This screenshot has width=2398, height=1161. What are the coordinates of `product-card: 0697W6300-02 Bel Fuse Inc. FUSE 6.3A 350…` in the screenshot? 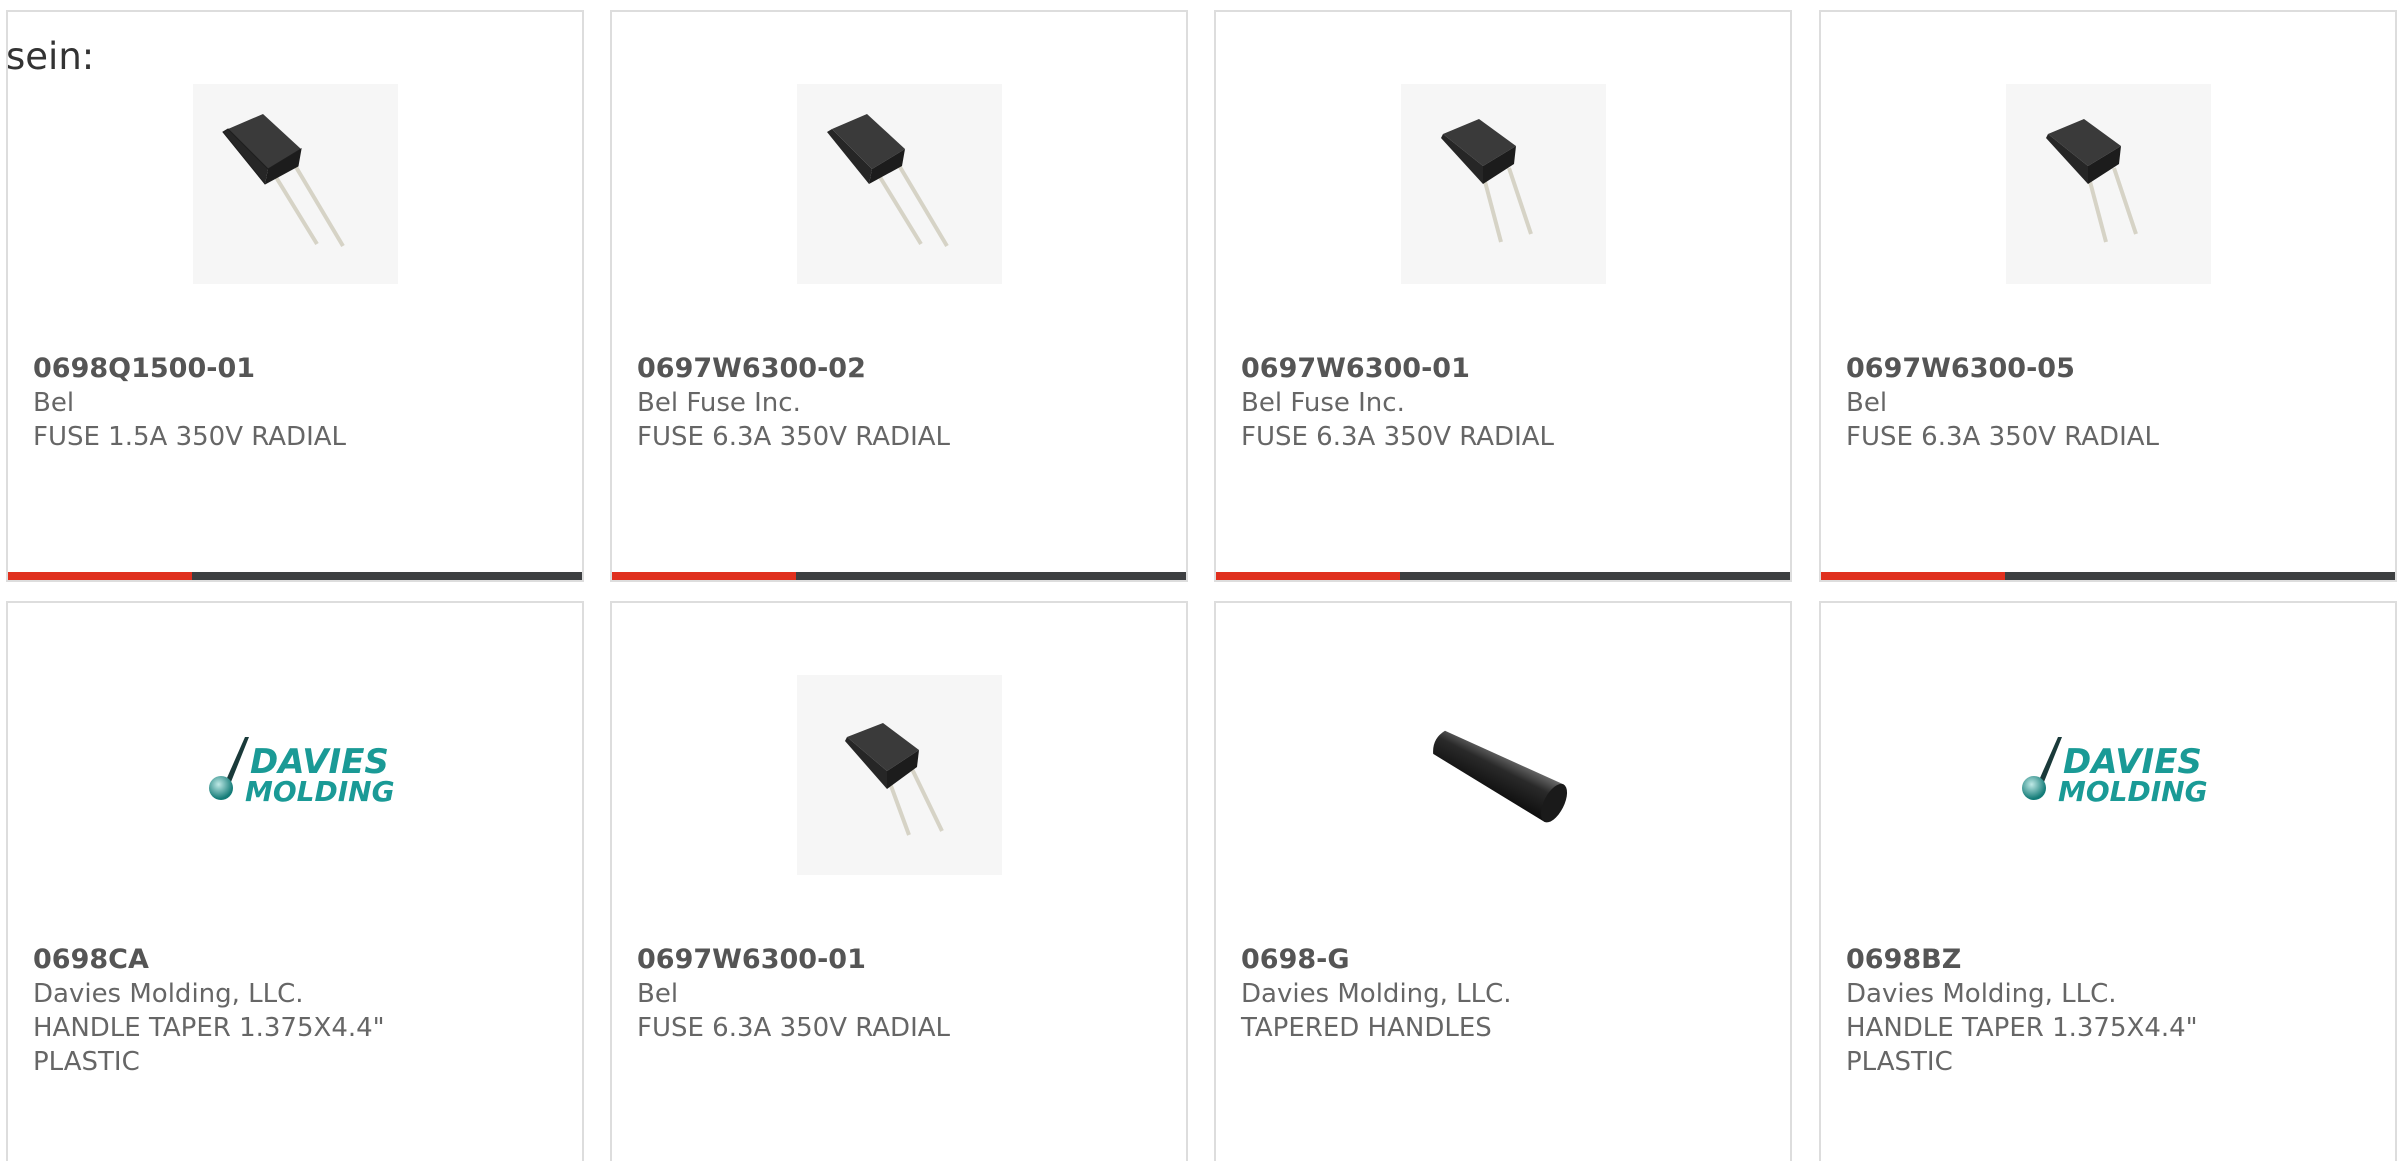 It's located at (899, 296).